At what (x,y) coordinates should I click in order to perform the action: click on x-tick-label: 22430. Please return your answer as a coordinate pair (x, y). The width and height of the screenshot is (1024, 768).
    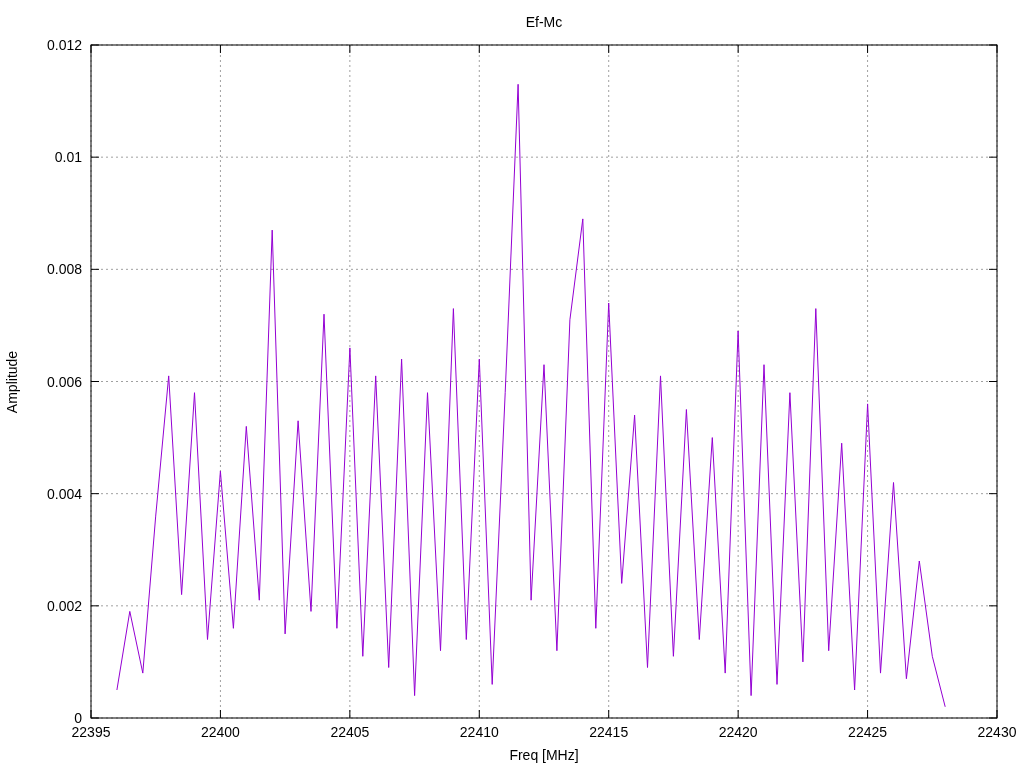
    Looking at the image, I should click on (997, 732).